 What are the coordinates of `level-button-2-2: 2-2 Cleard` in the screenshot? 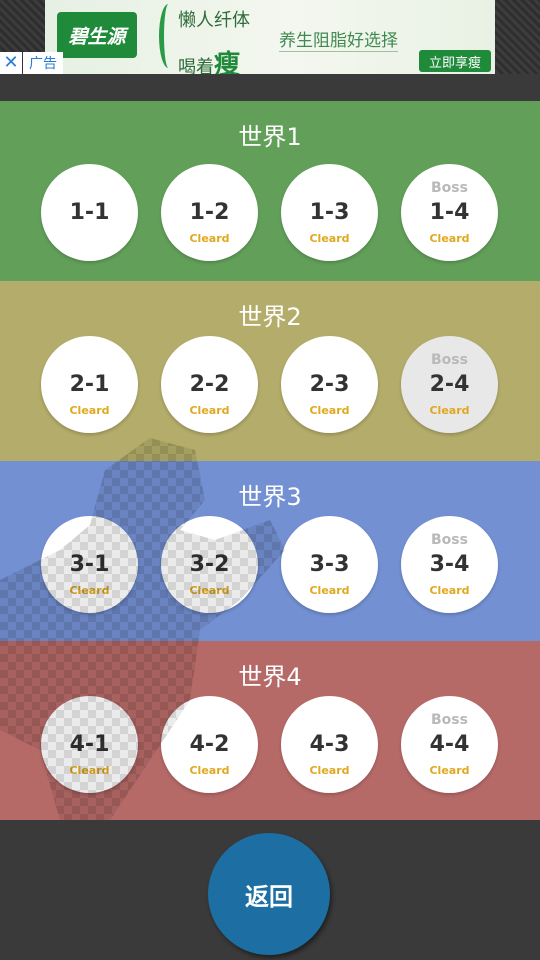 It's located at (209, 384).